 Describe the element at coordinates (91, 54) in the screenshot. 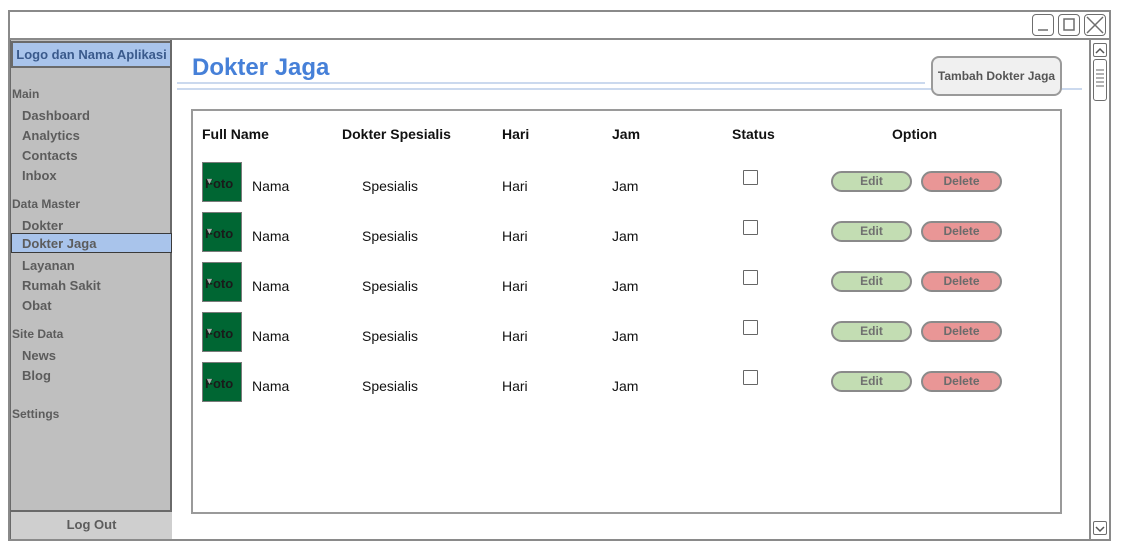

I see `app-logo: Logo dan Nama Aplikasi` at that location.